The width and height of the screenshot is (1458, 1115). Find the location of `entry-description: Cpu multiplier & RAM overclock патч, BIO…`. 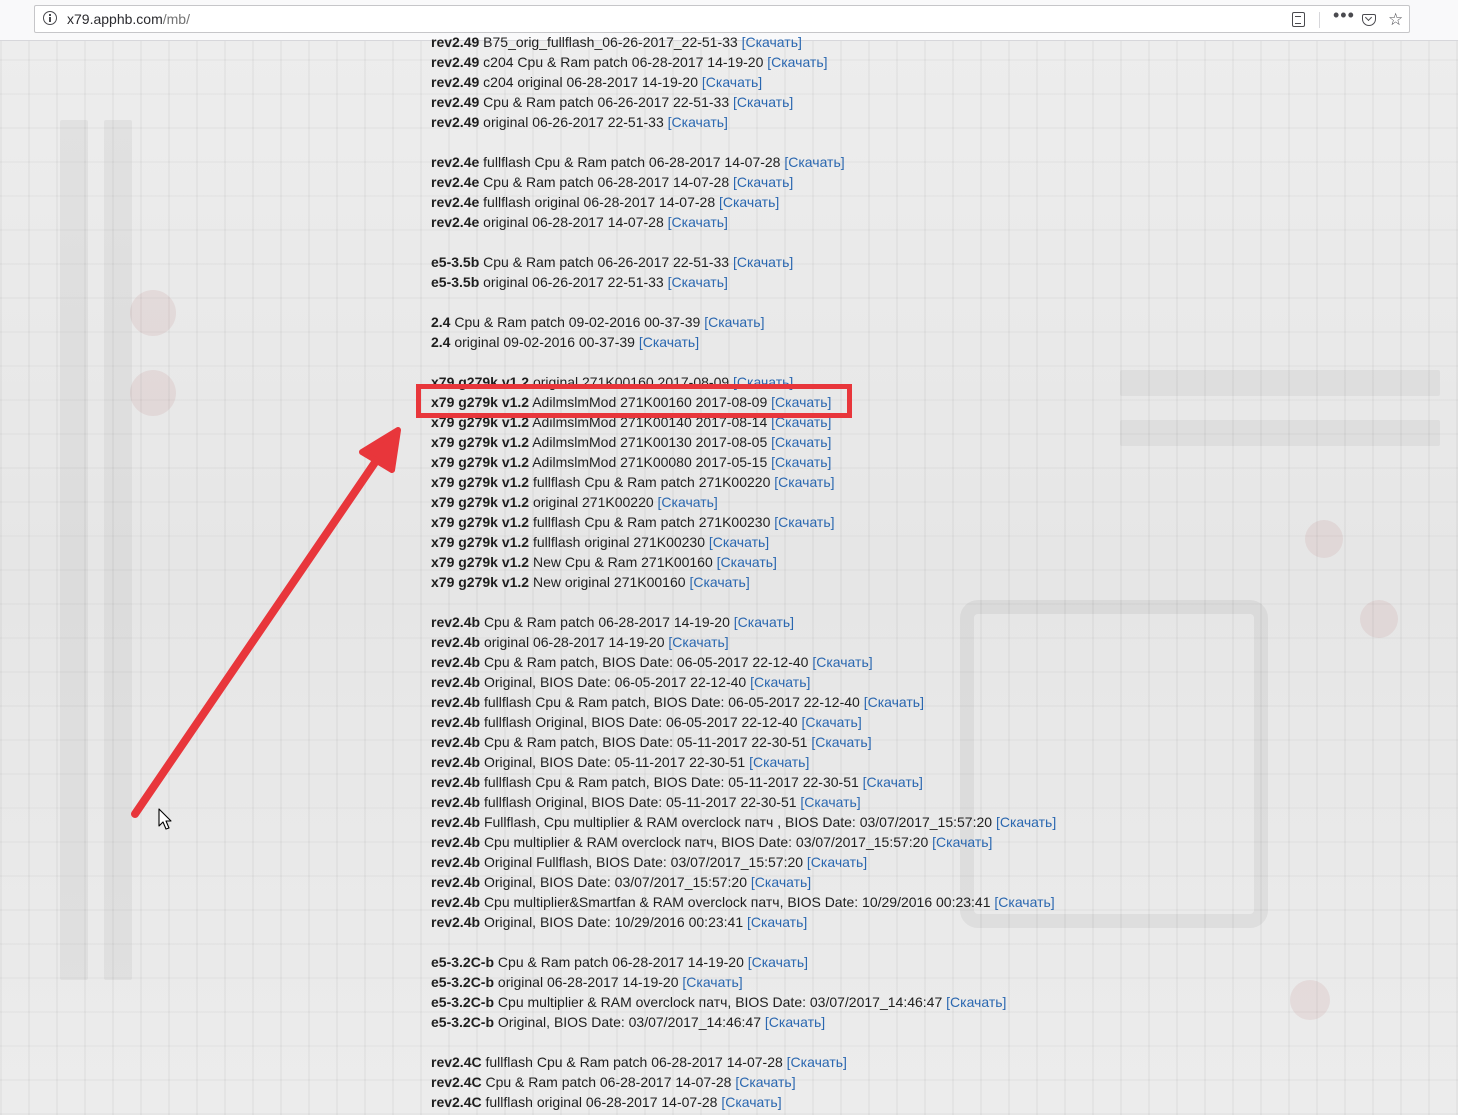

entry-description: Cpu multiplier & RAM overclock патч, BIO… is located at coordinates (706, 842).